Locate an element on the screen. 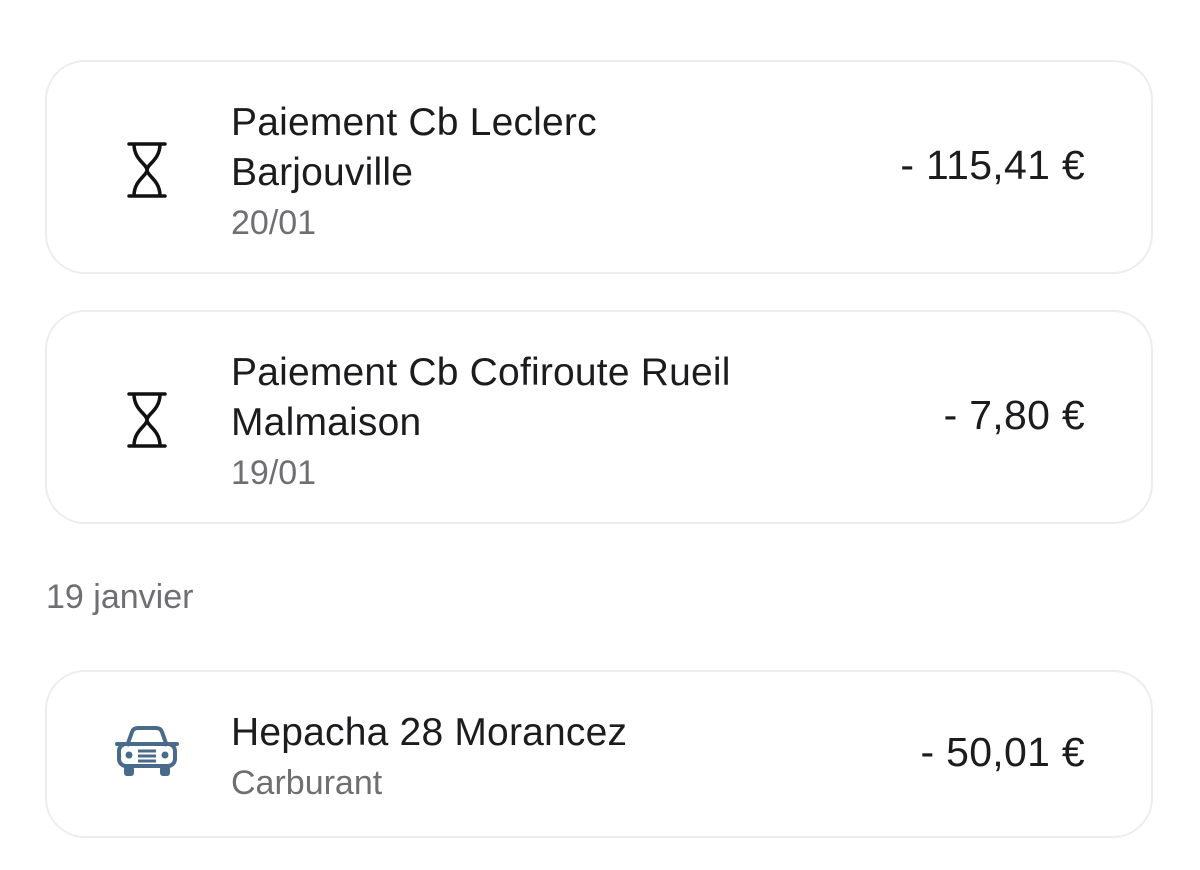 The image size is (1200, 870). transaction-title-line1: Paiement Cb Leclerc is located at coordinates (414, 122).